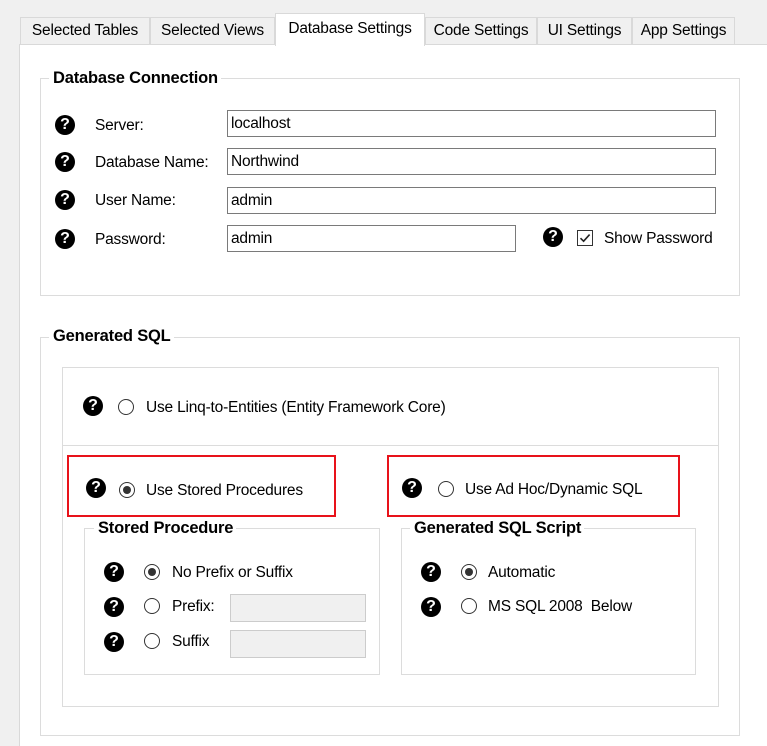  What do you see at coordinates (298, 608) in the screenshot?
I see `prefix-input` at bounding box center [298, 608].